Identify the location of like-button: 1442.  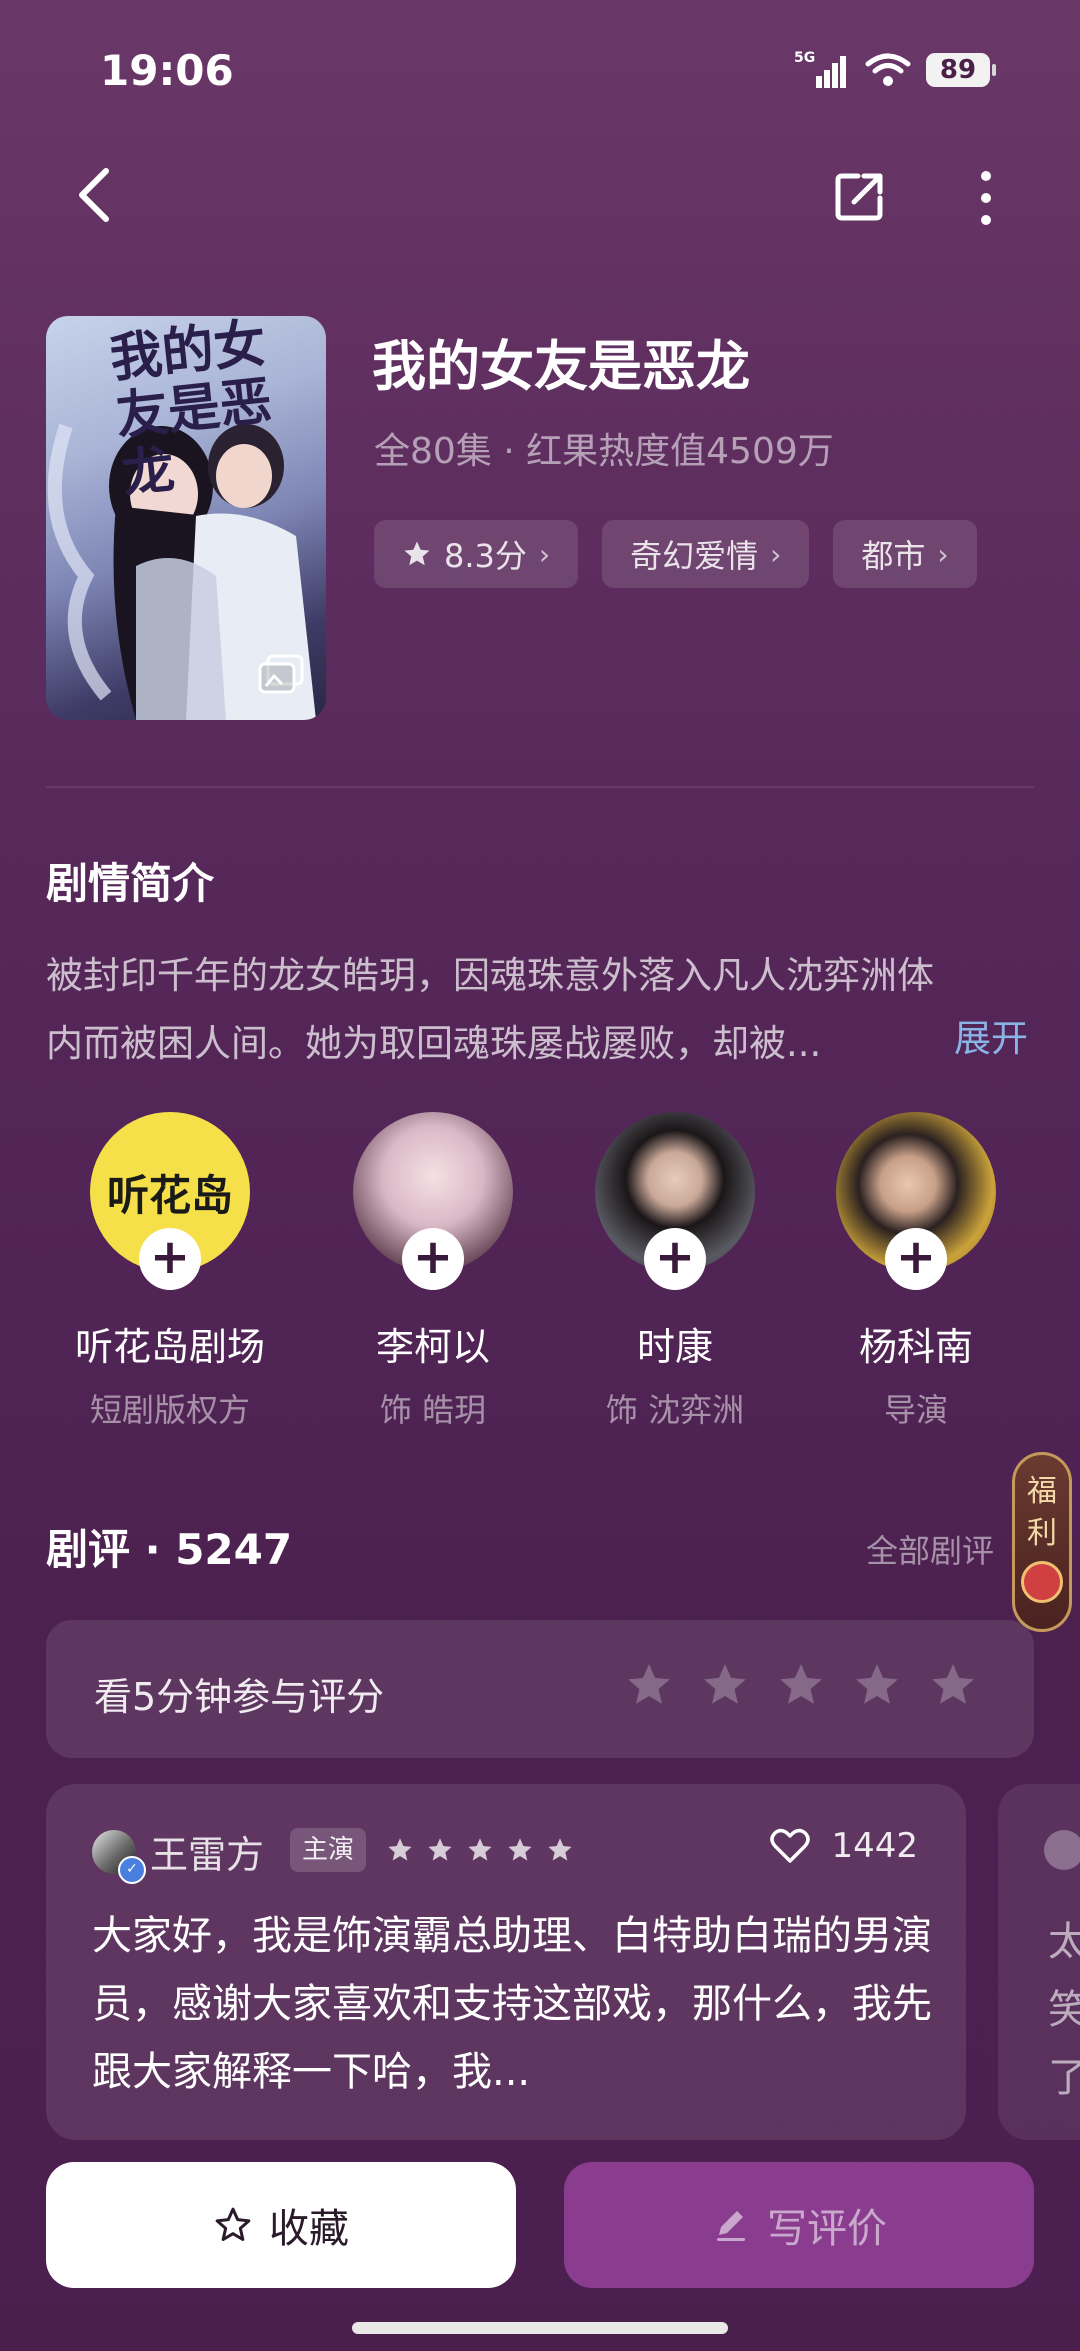
(843, 1846).